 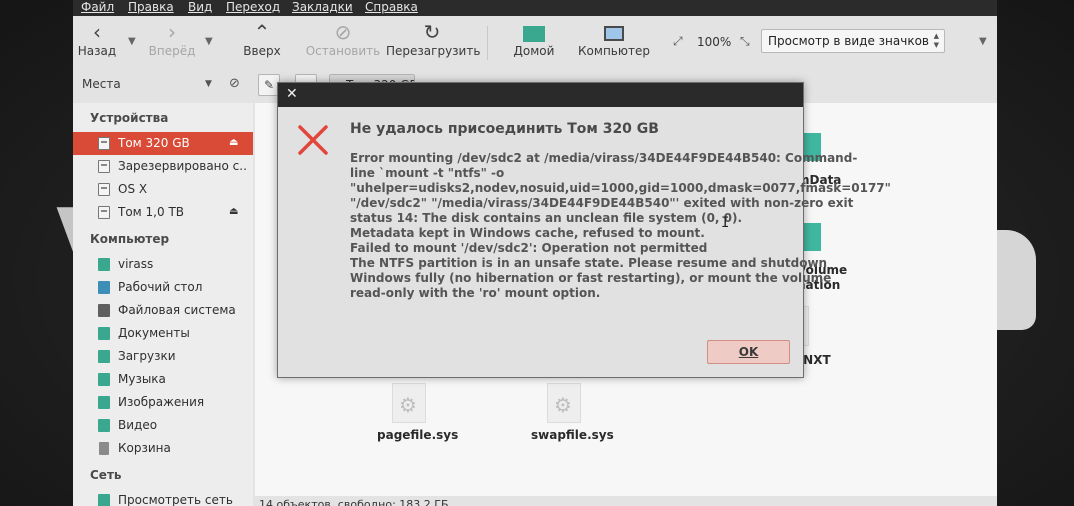 I want to click on up-button: ⌃ Вверх, so click(x=262, y=43).